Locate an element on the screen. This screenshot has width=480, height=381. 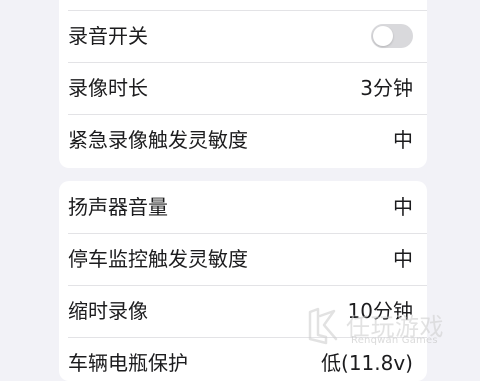
timelapse-label: 缩时录像 is located at coordinates (108, 311).